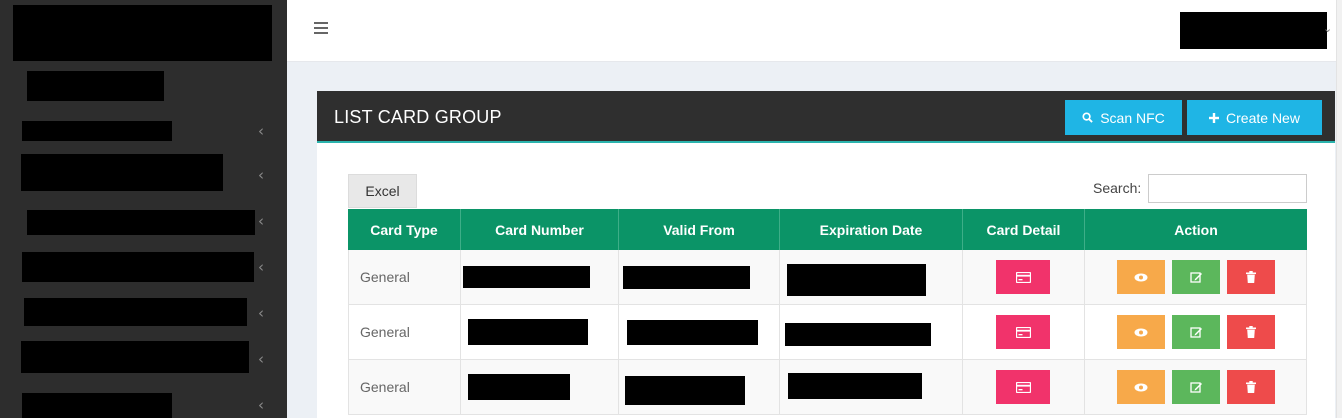 Image resolution: width=1342 pixels, height=418 pixels. Describe the element at coordinates (1327, 28) in the screenshot. I see `chevron-down-icon: ⌄` at that location.